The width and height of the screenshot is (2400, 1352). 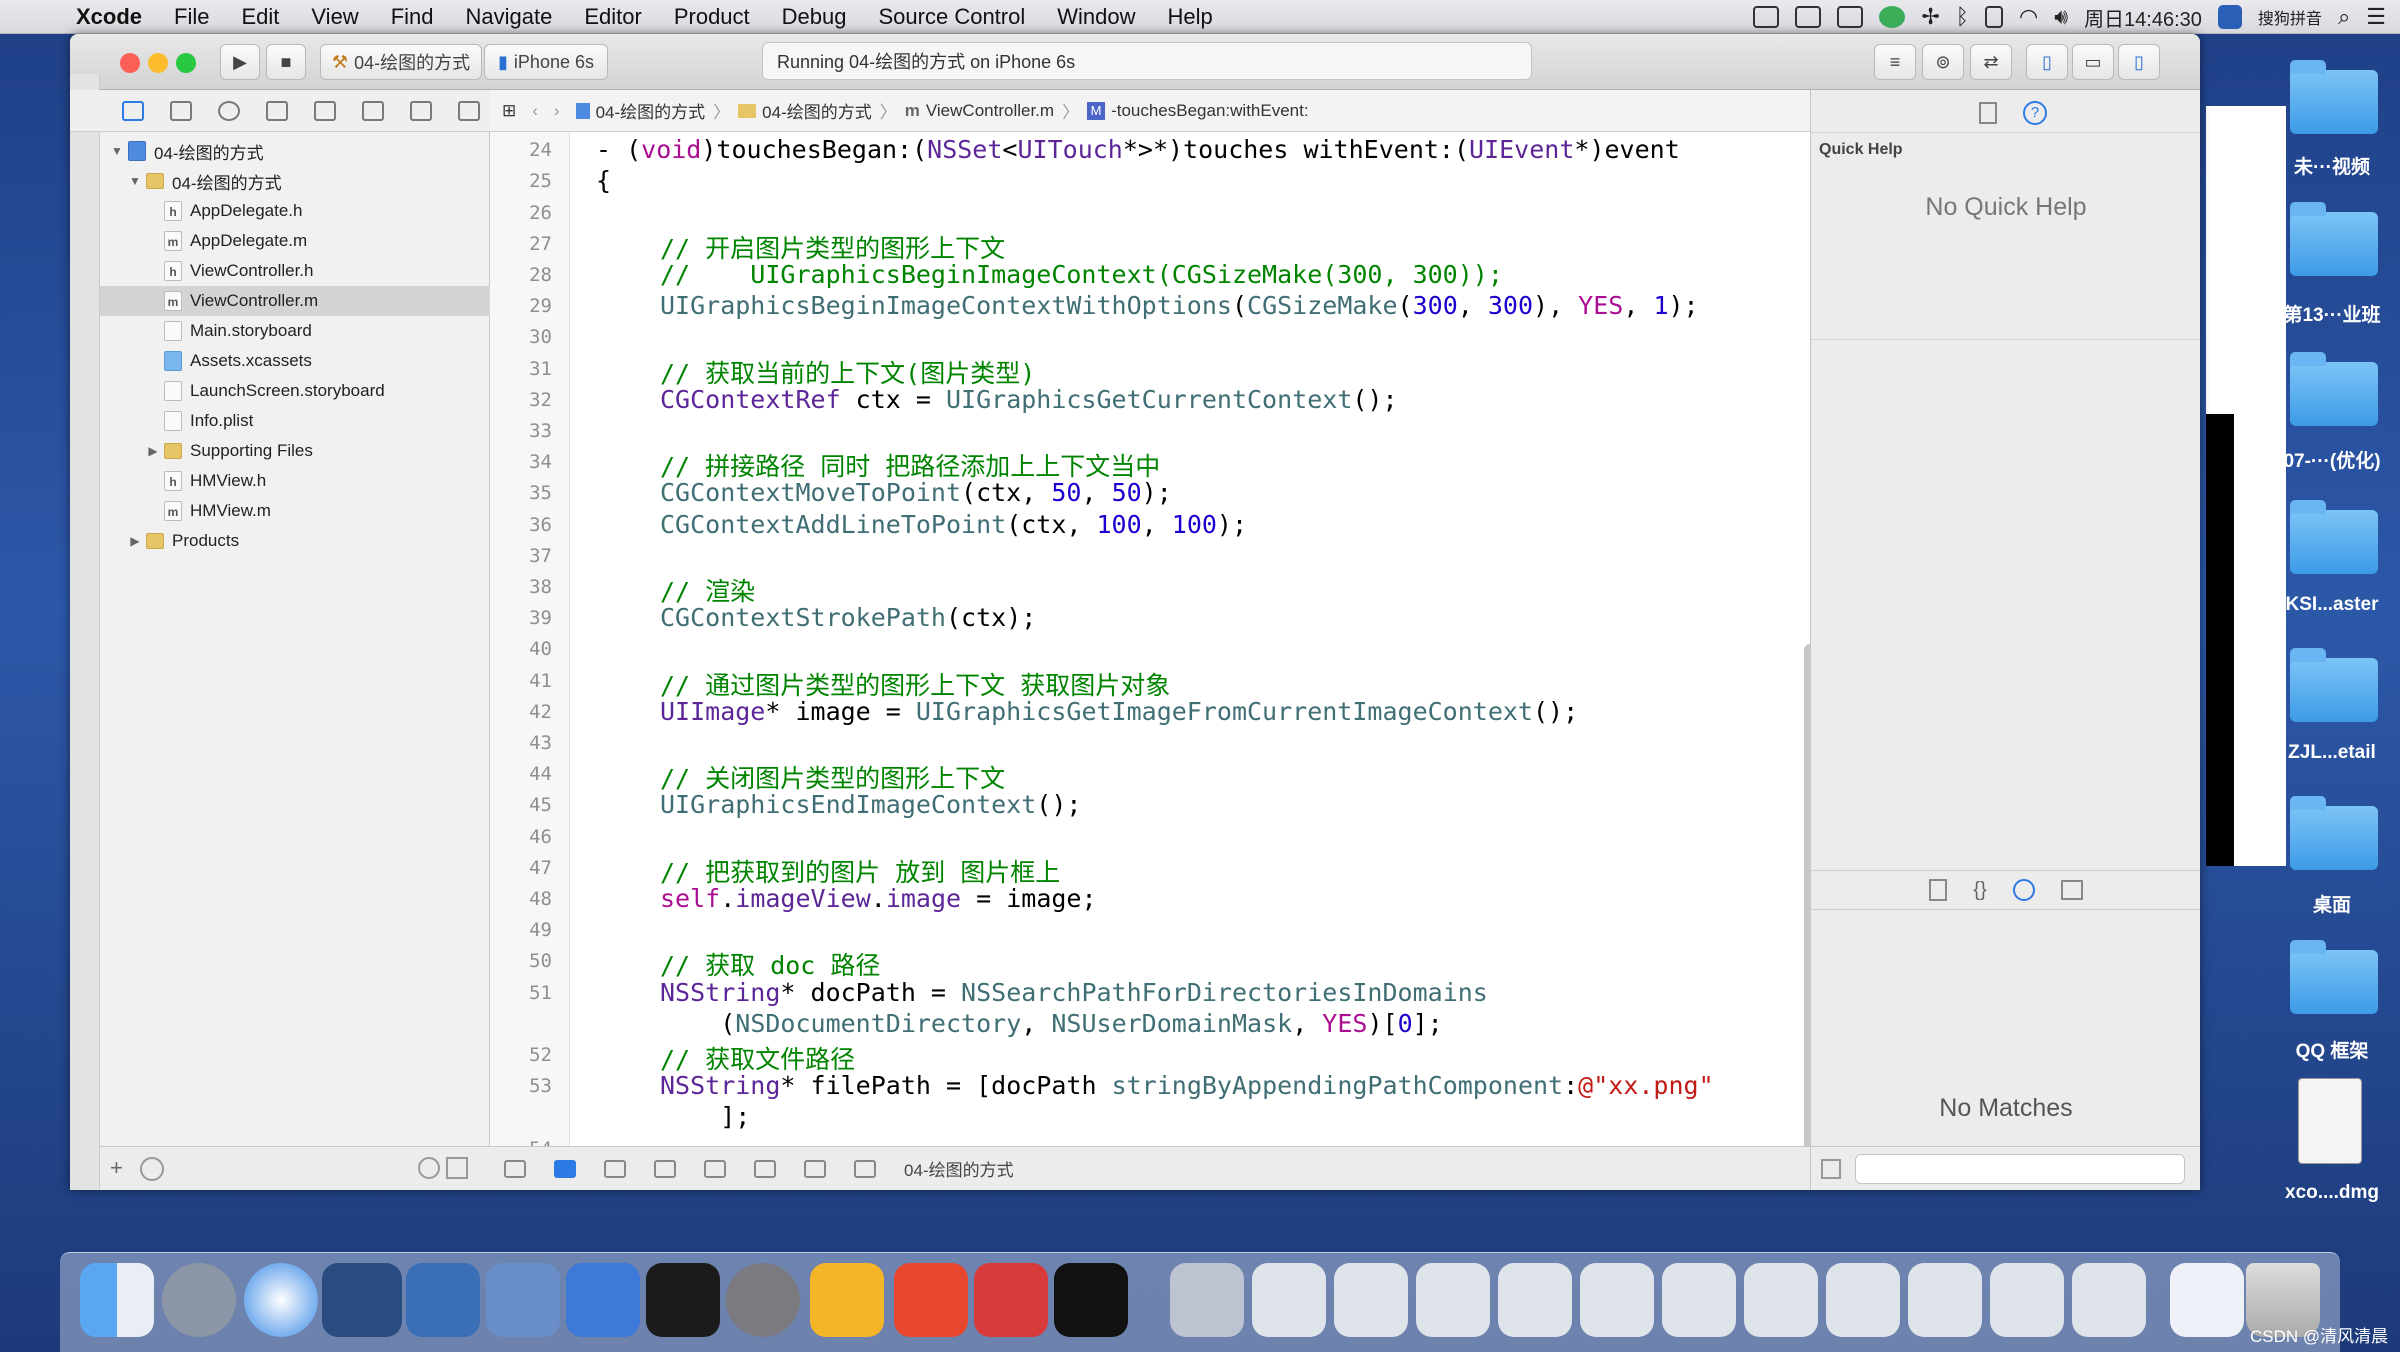 I want to click on code-line: CGContextAddLineToPoint(ctx, 100, 100);, so click(x=953, y=524).